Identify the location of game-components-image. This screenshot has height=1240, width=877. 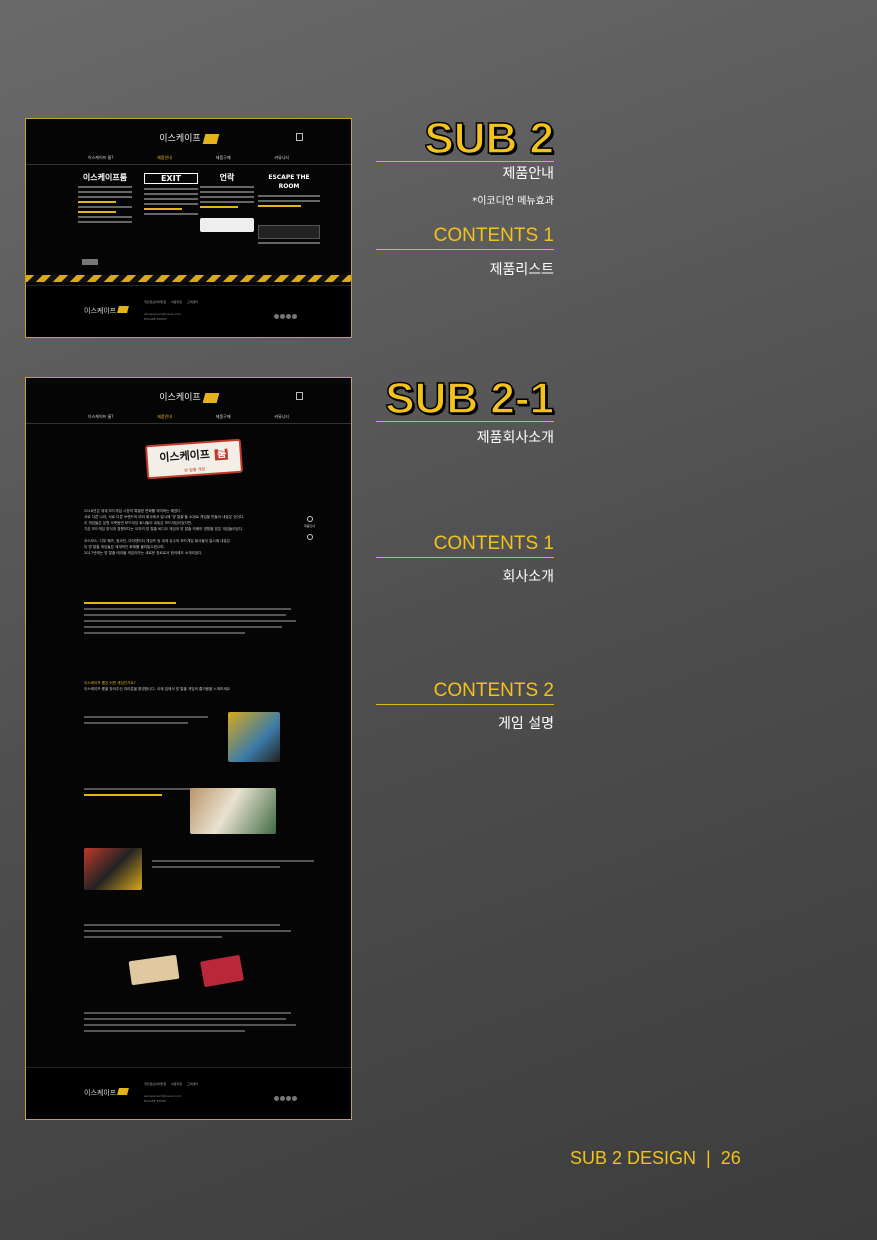
(233, 811).